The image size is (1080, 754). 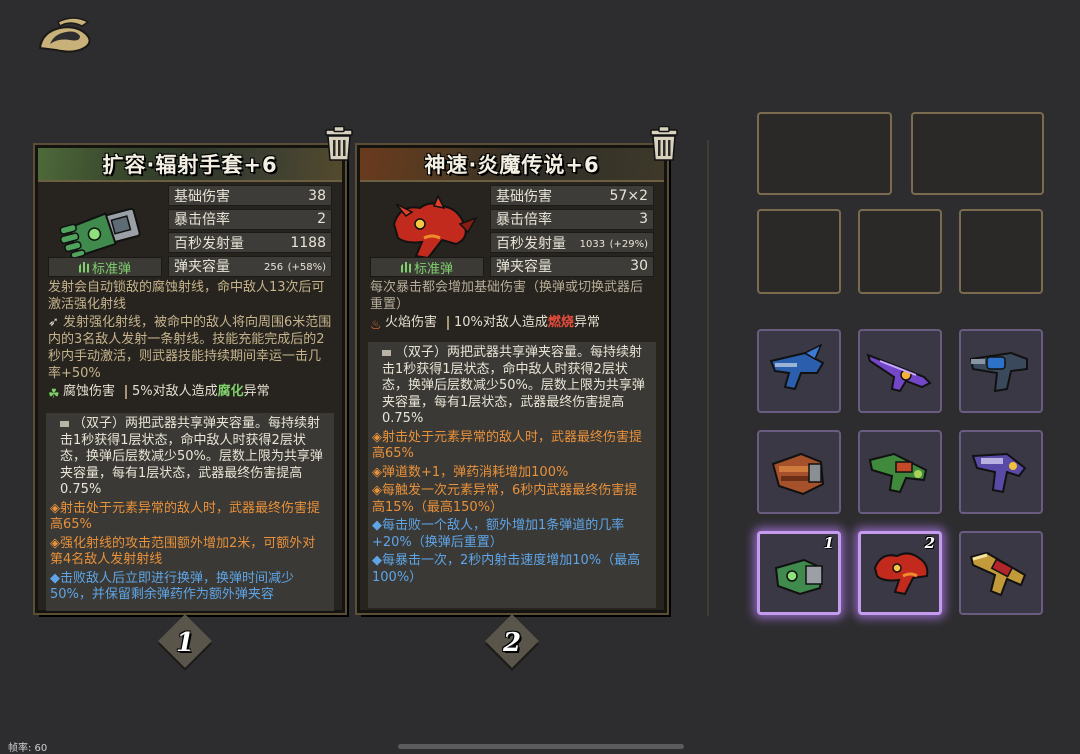 I want to click on stat-crit-multiplier: 暴击倍率 3, so click(x=572, y=219).